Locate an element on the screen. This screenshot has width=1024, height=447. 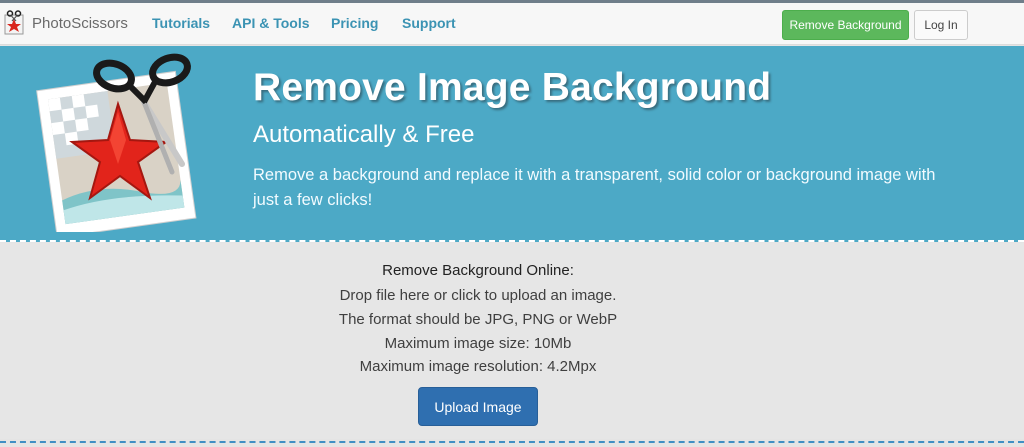
upload-resolution-note: Maximum image resolution: 4.2Mpx is located at coordinates (478, 366).